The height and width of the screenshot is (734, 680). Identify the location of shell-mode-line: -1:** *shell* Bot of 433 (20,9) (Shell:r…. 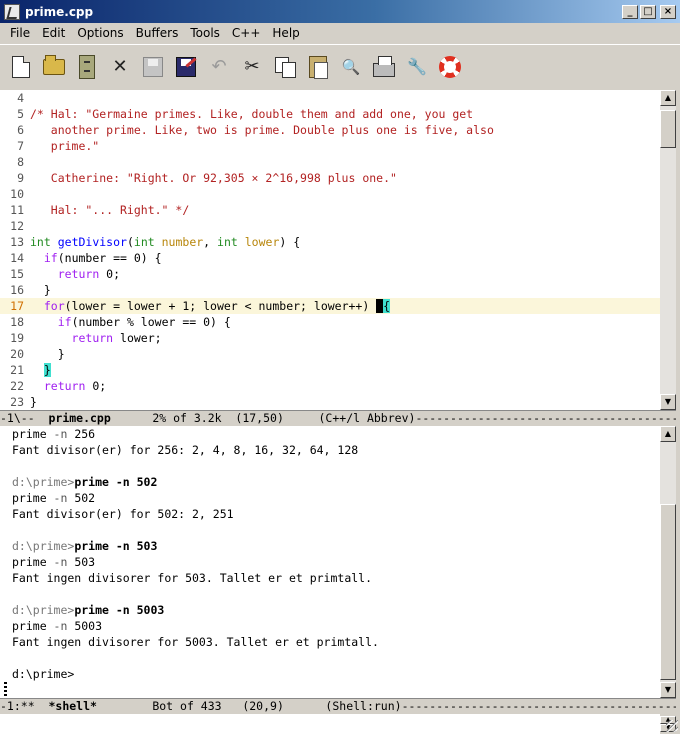
(338, 706).